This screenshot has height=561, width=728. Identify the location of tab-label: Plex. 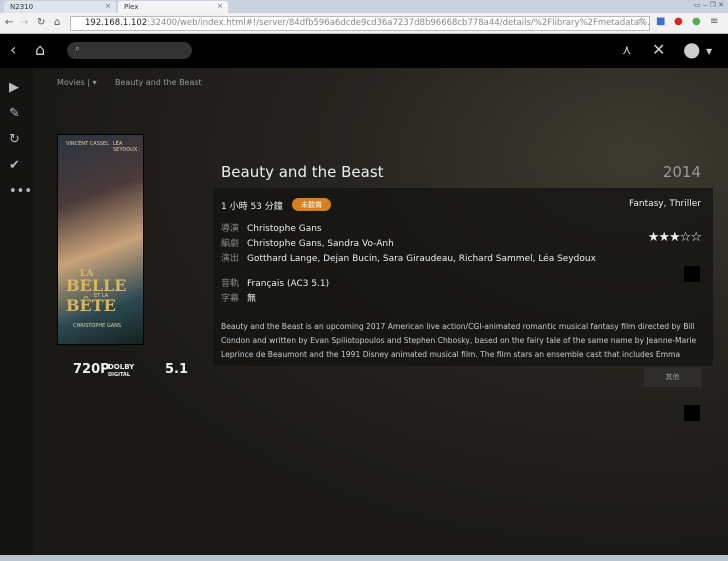
(131, 7).